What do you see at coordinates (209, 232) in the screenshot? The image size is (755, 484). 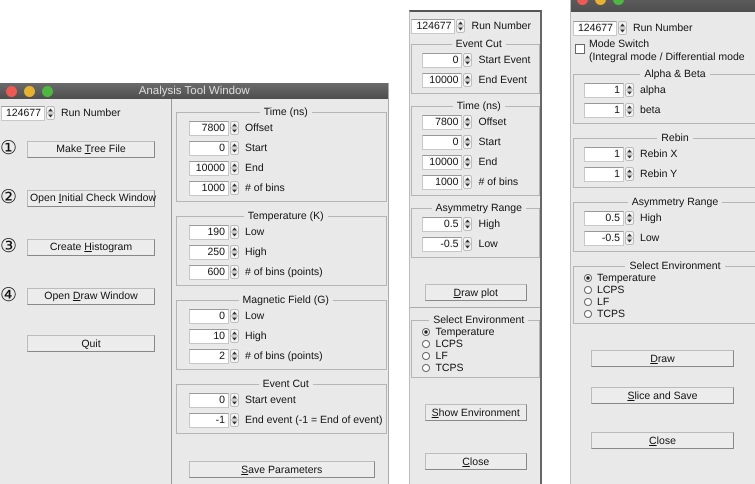 I see `number-field: 190` at bounding box center [209, 232].